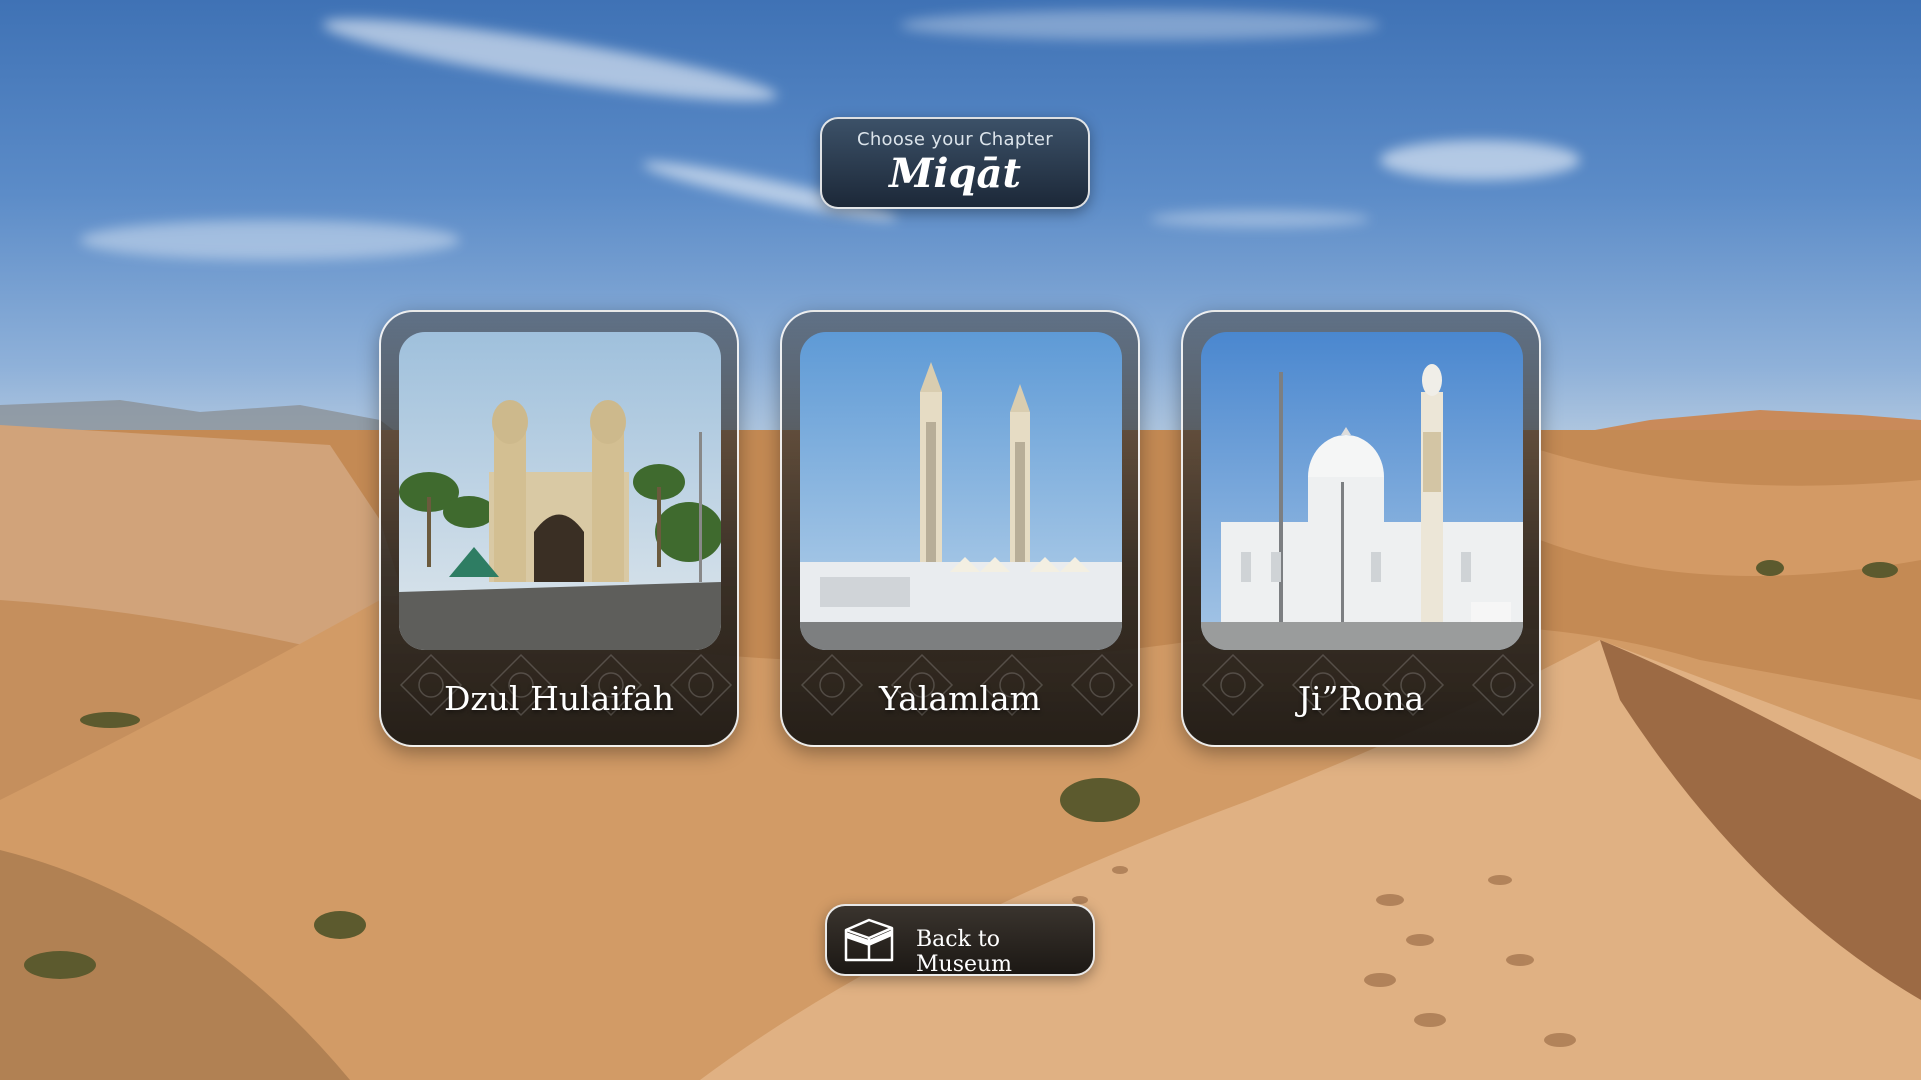 This screenshot has height=1080, width=1921. I want to click on chapter-card-ji-rona: Ji”Rona, so click(1361, 528).